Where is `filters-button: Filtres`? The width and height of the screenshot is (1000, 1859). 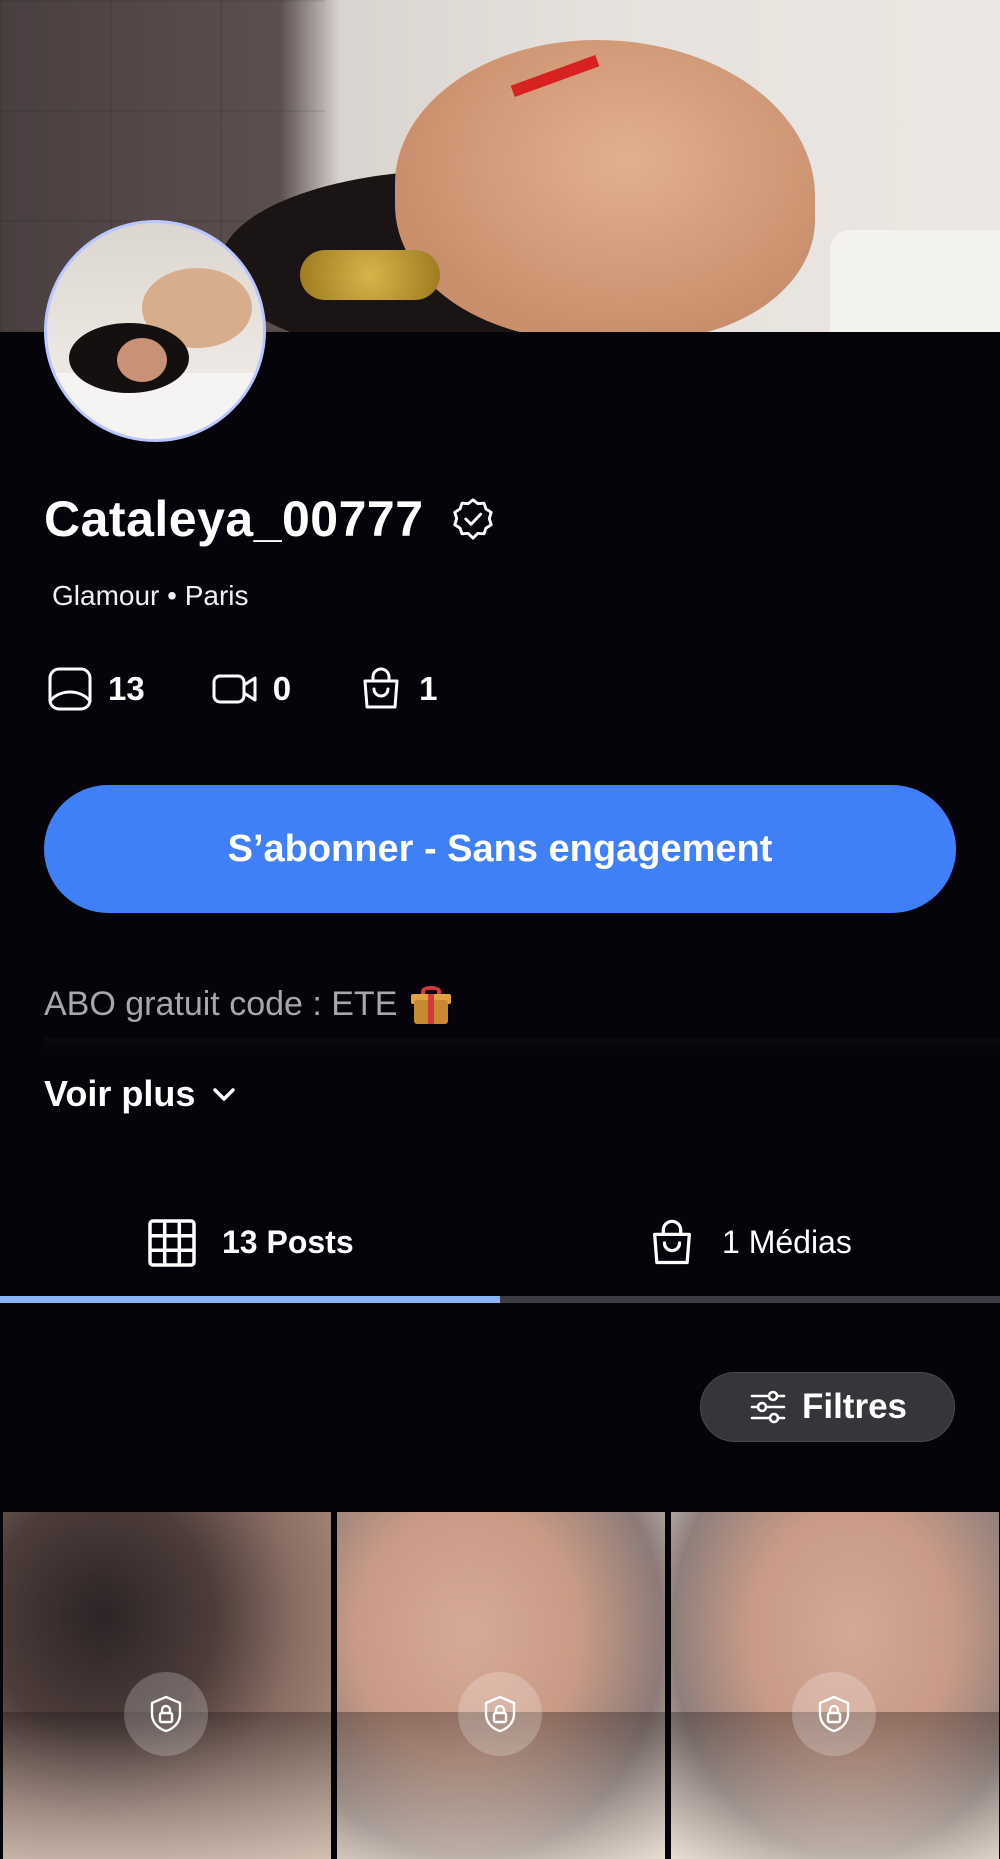 filters-button: Filtres is located at coordinates (827, 1407).